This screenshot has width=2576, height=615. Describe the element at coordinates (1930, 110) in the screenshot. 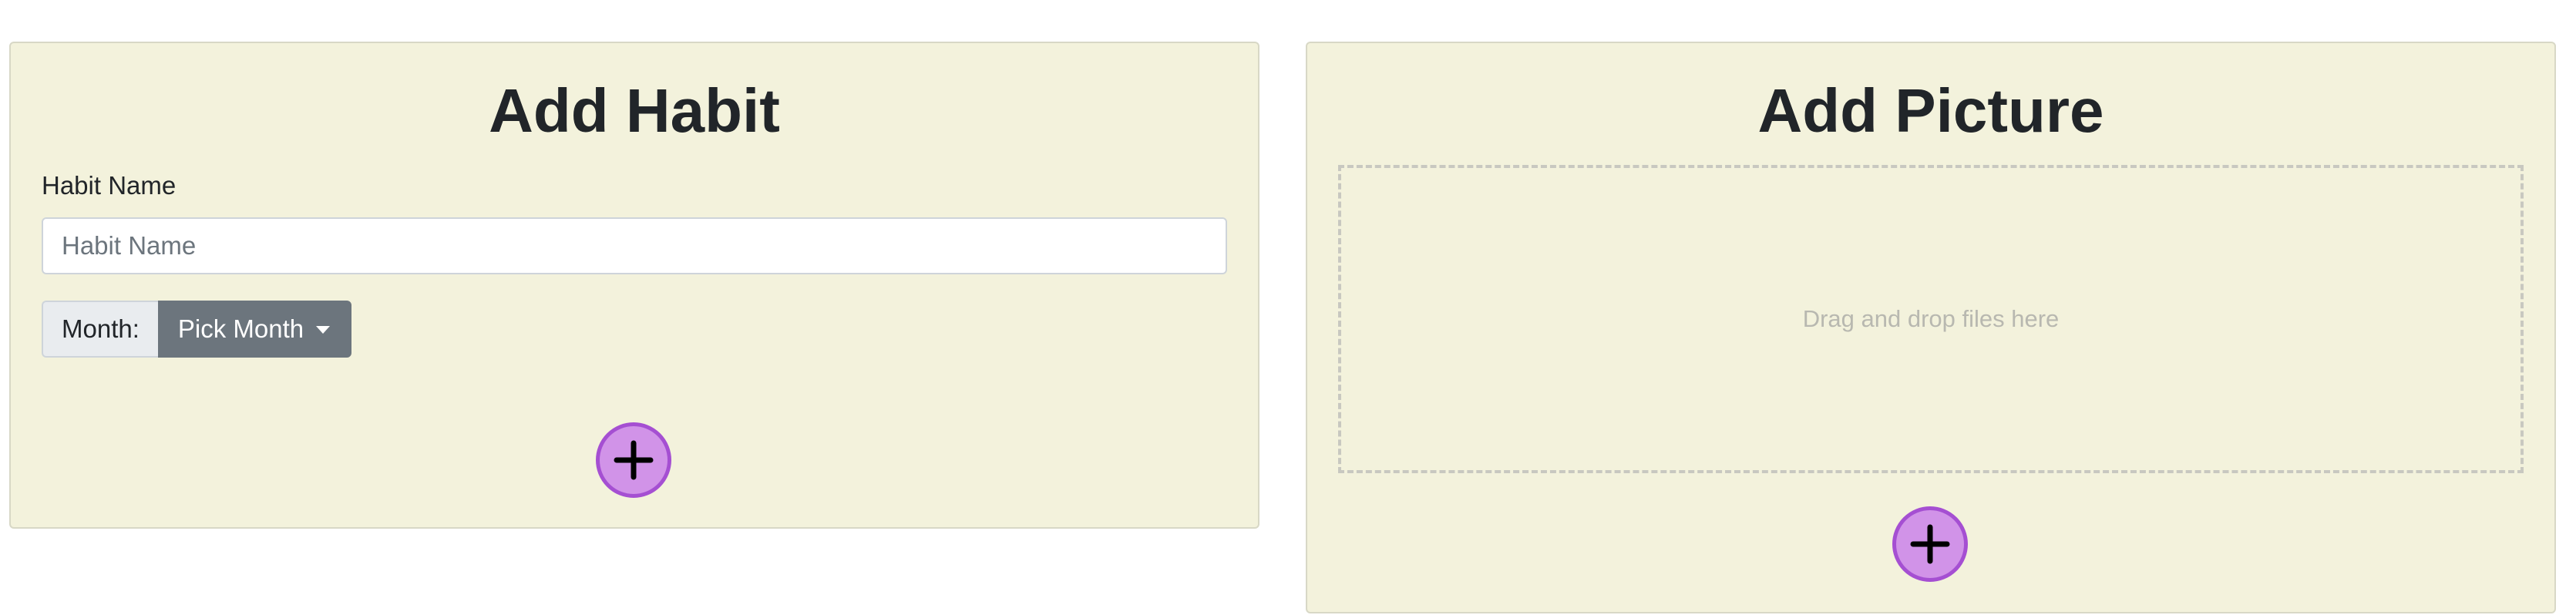

I see `add-picture-title: Add Picture` at that location.